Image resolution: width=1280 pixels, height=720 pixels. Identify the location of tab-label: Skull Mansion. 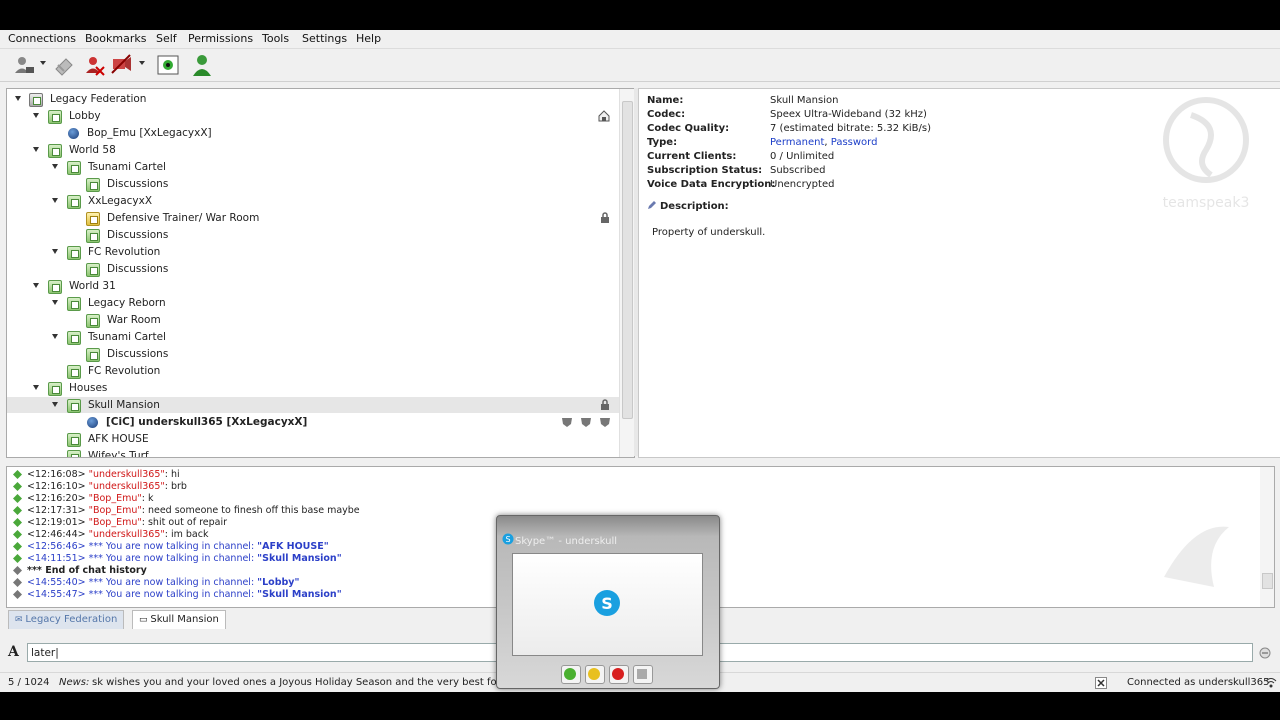
(184, 619).